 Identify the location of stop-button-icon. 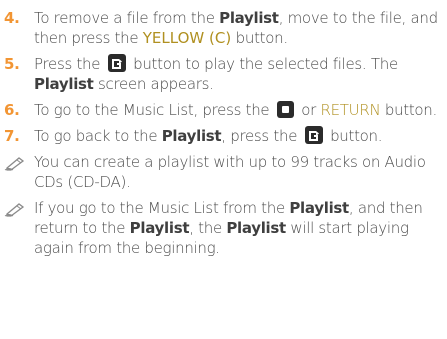
(285, 109).